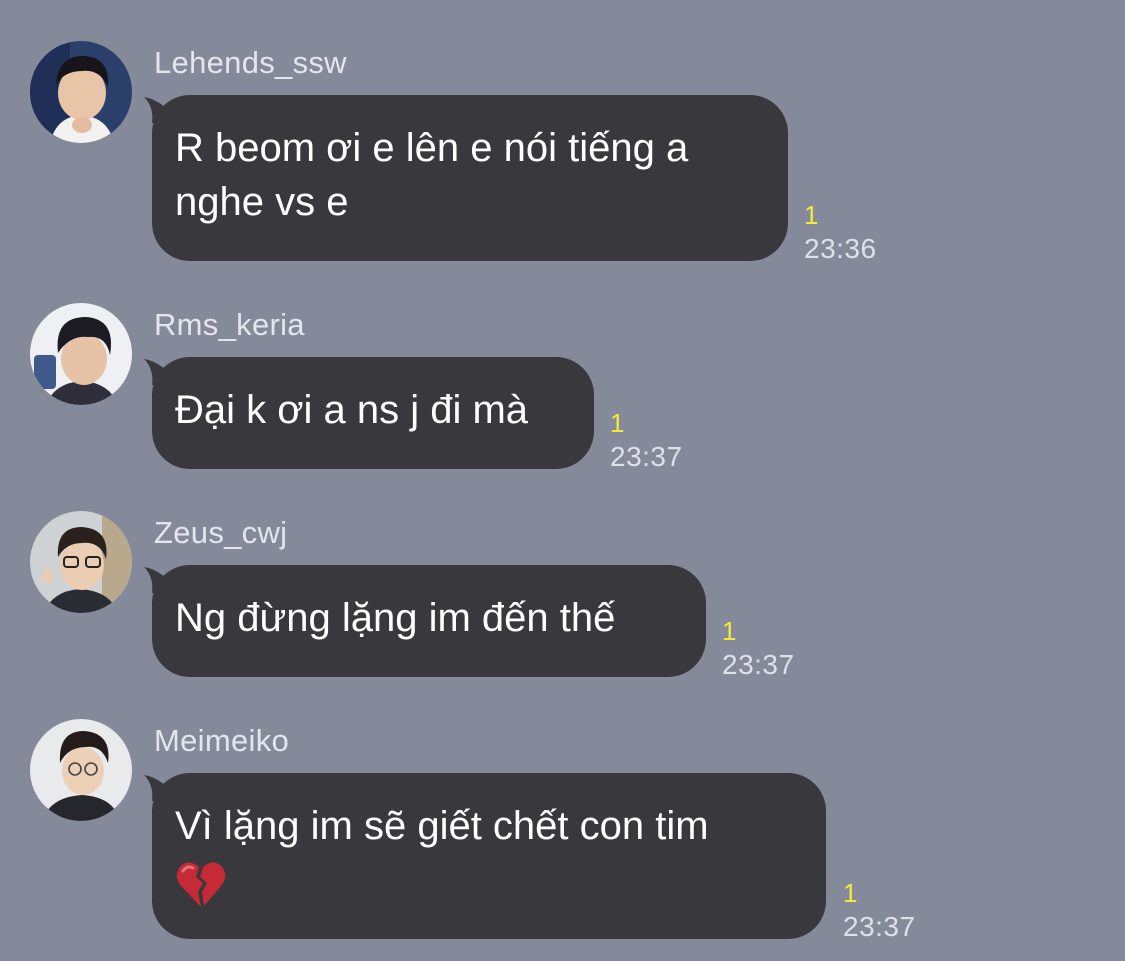  What do you see at coordinates (201, 885) in the screenshot?
I see `broken-heart-icon` at bounding box center [201, 885].